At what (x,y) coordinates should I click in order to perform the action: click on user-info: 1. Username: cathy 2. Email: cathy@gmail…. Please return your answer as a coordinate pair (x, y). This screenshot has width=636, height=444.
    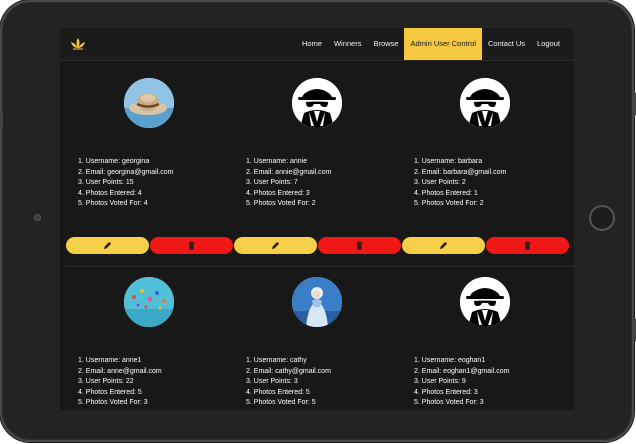
    Looking at the image, I should click on (321, 382).